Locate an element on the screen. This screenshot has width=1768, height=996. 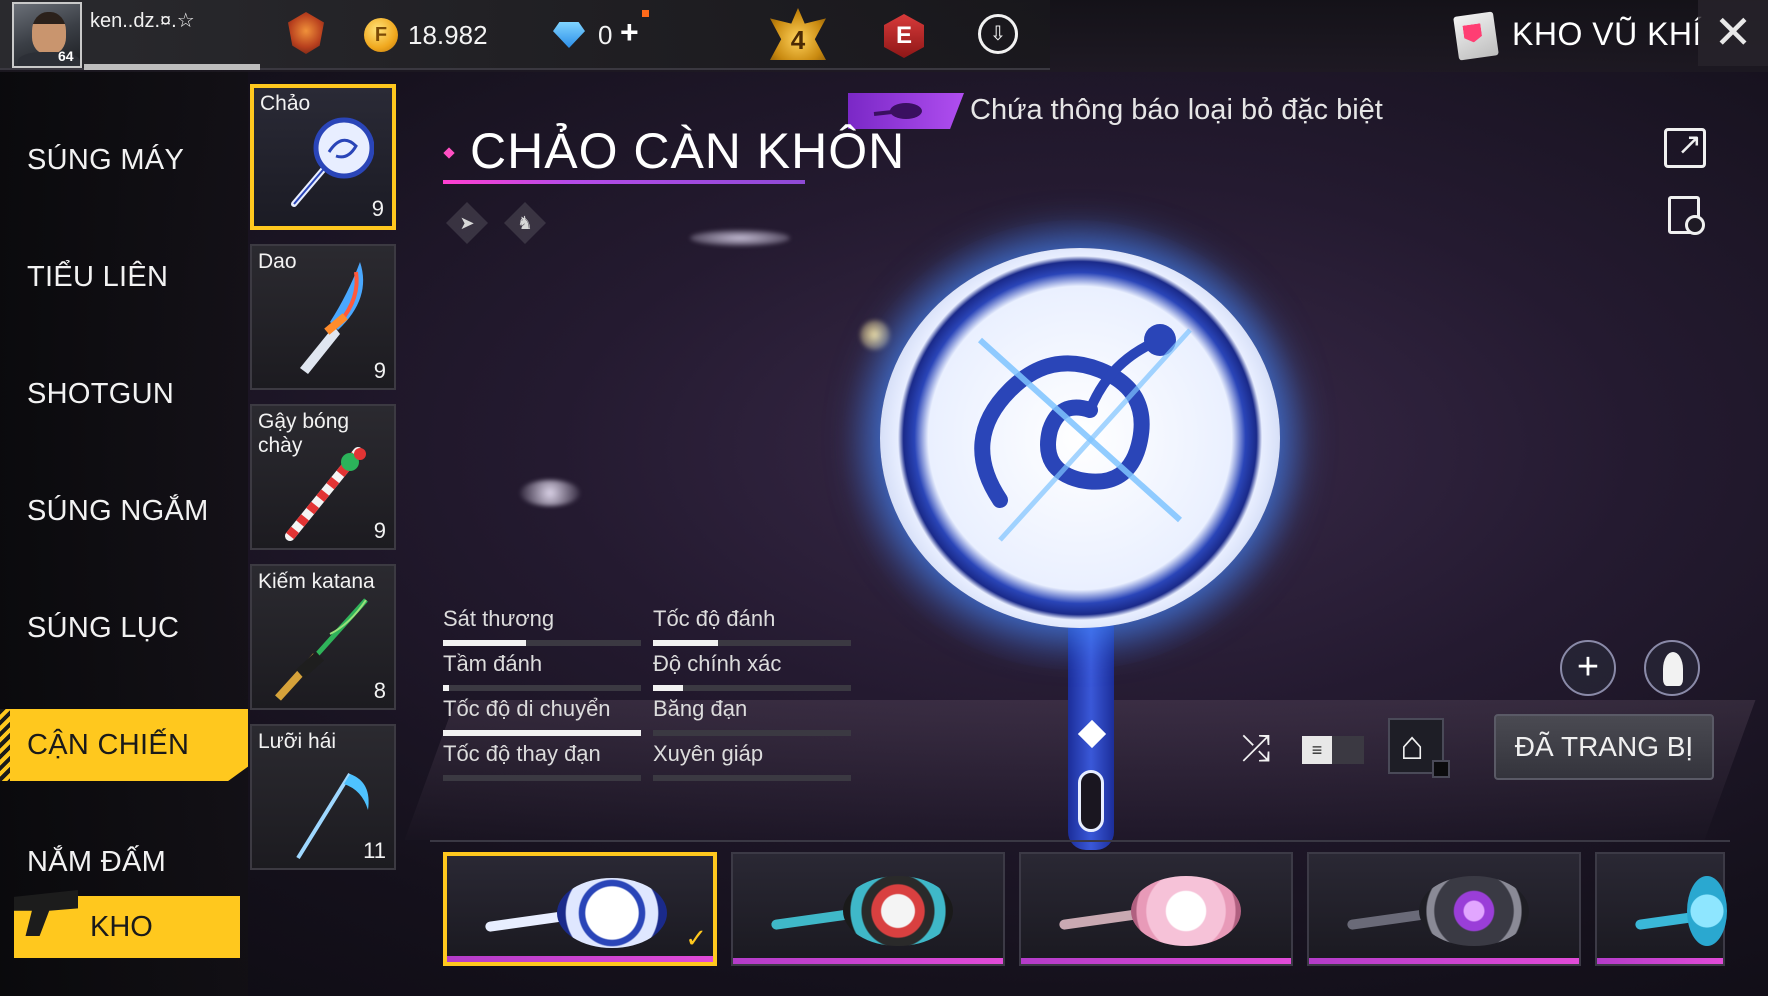
category-item-sniper: SÚNG NGẮM is located at coordinates (124, 511).